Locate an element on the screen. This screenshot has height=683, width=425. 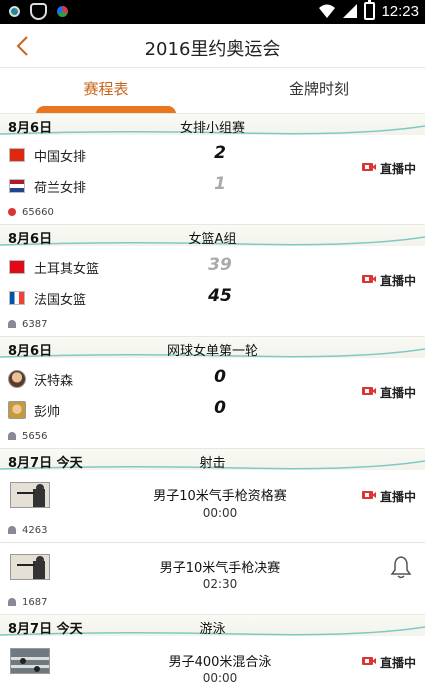
row-divider is located at coordinates (212, 542).